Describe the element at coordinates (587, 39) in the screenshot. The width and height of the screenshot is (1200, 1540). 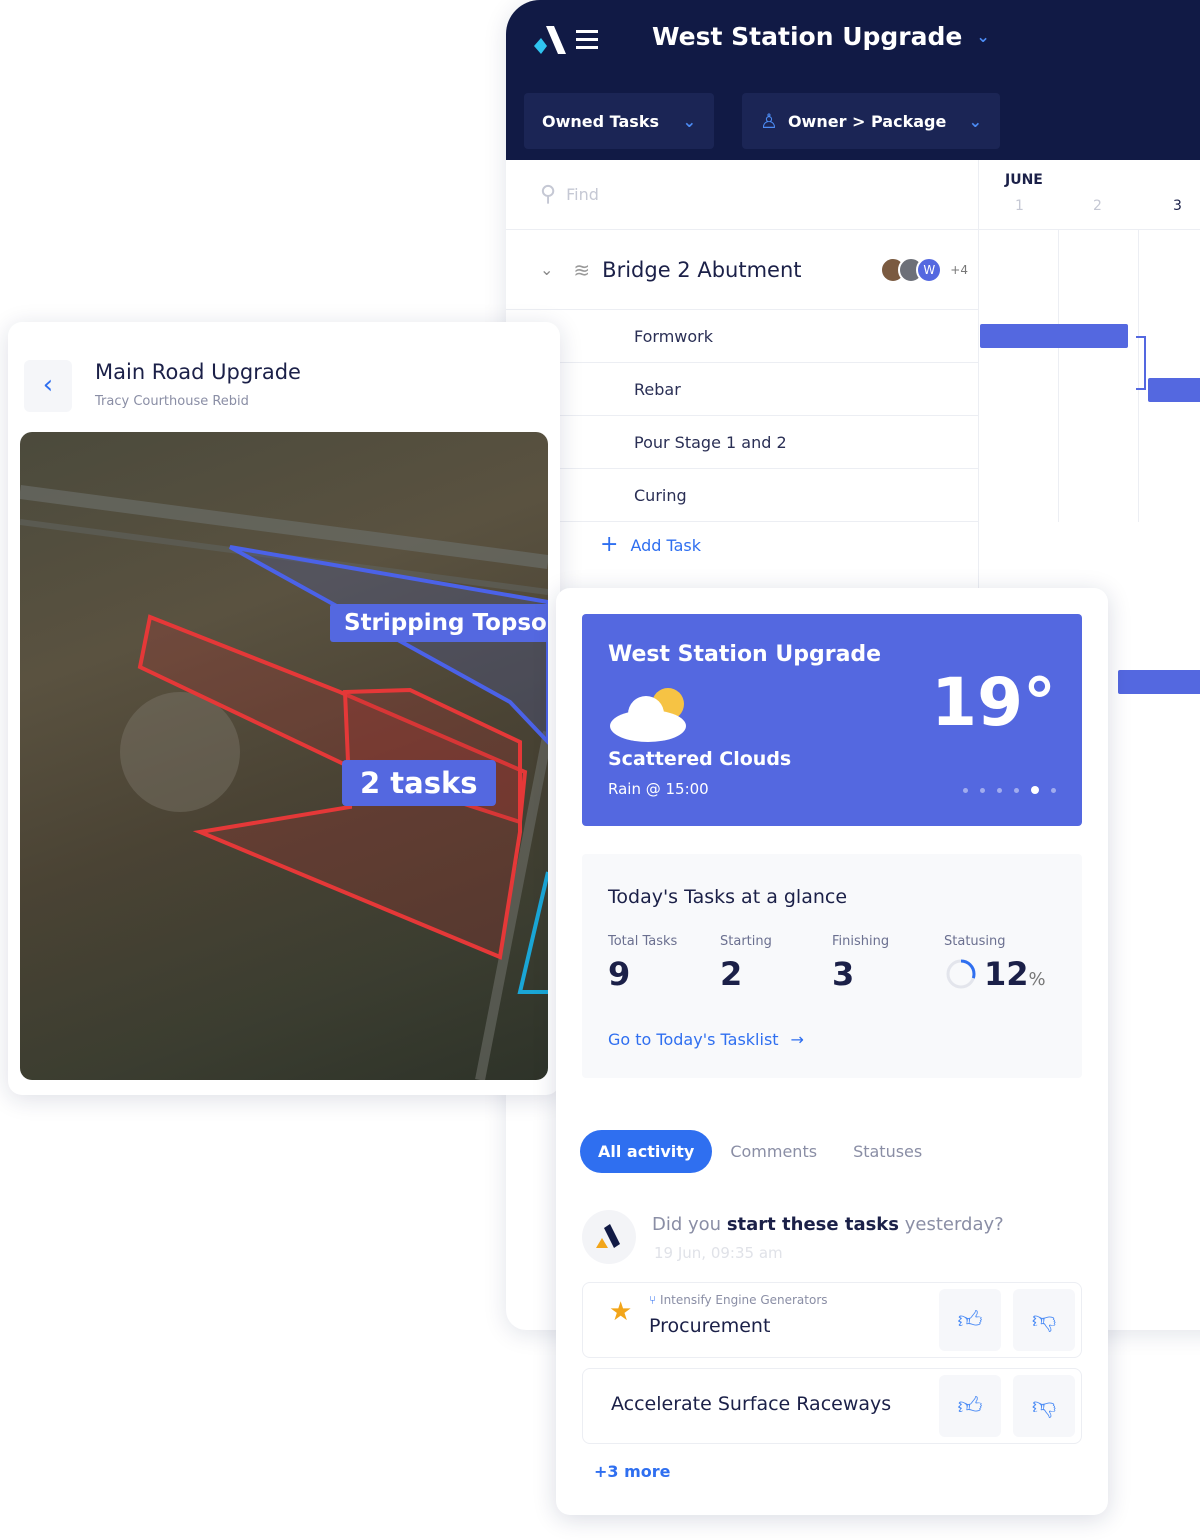
I see `menu-icon` at that location.